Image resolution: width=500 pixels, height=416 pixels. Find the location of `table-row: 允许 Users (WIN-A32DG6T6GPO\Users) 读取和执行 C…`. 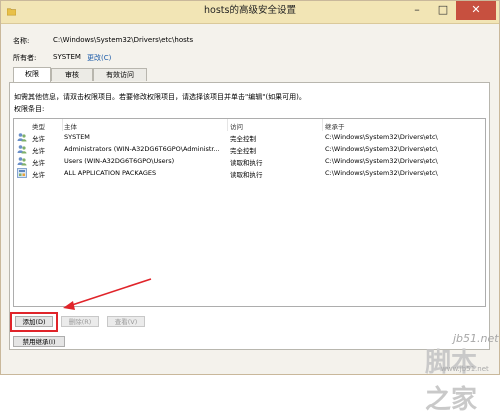

table-row: 允许 Users (WIN-A32DG6T6GPO\Users) 读取和执行 C… is located at coordinates (249, 161).